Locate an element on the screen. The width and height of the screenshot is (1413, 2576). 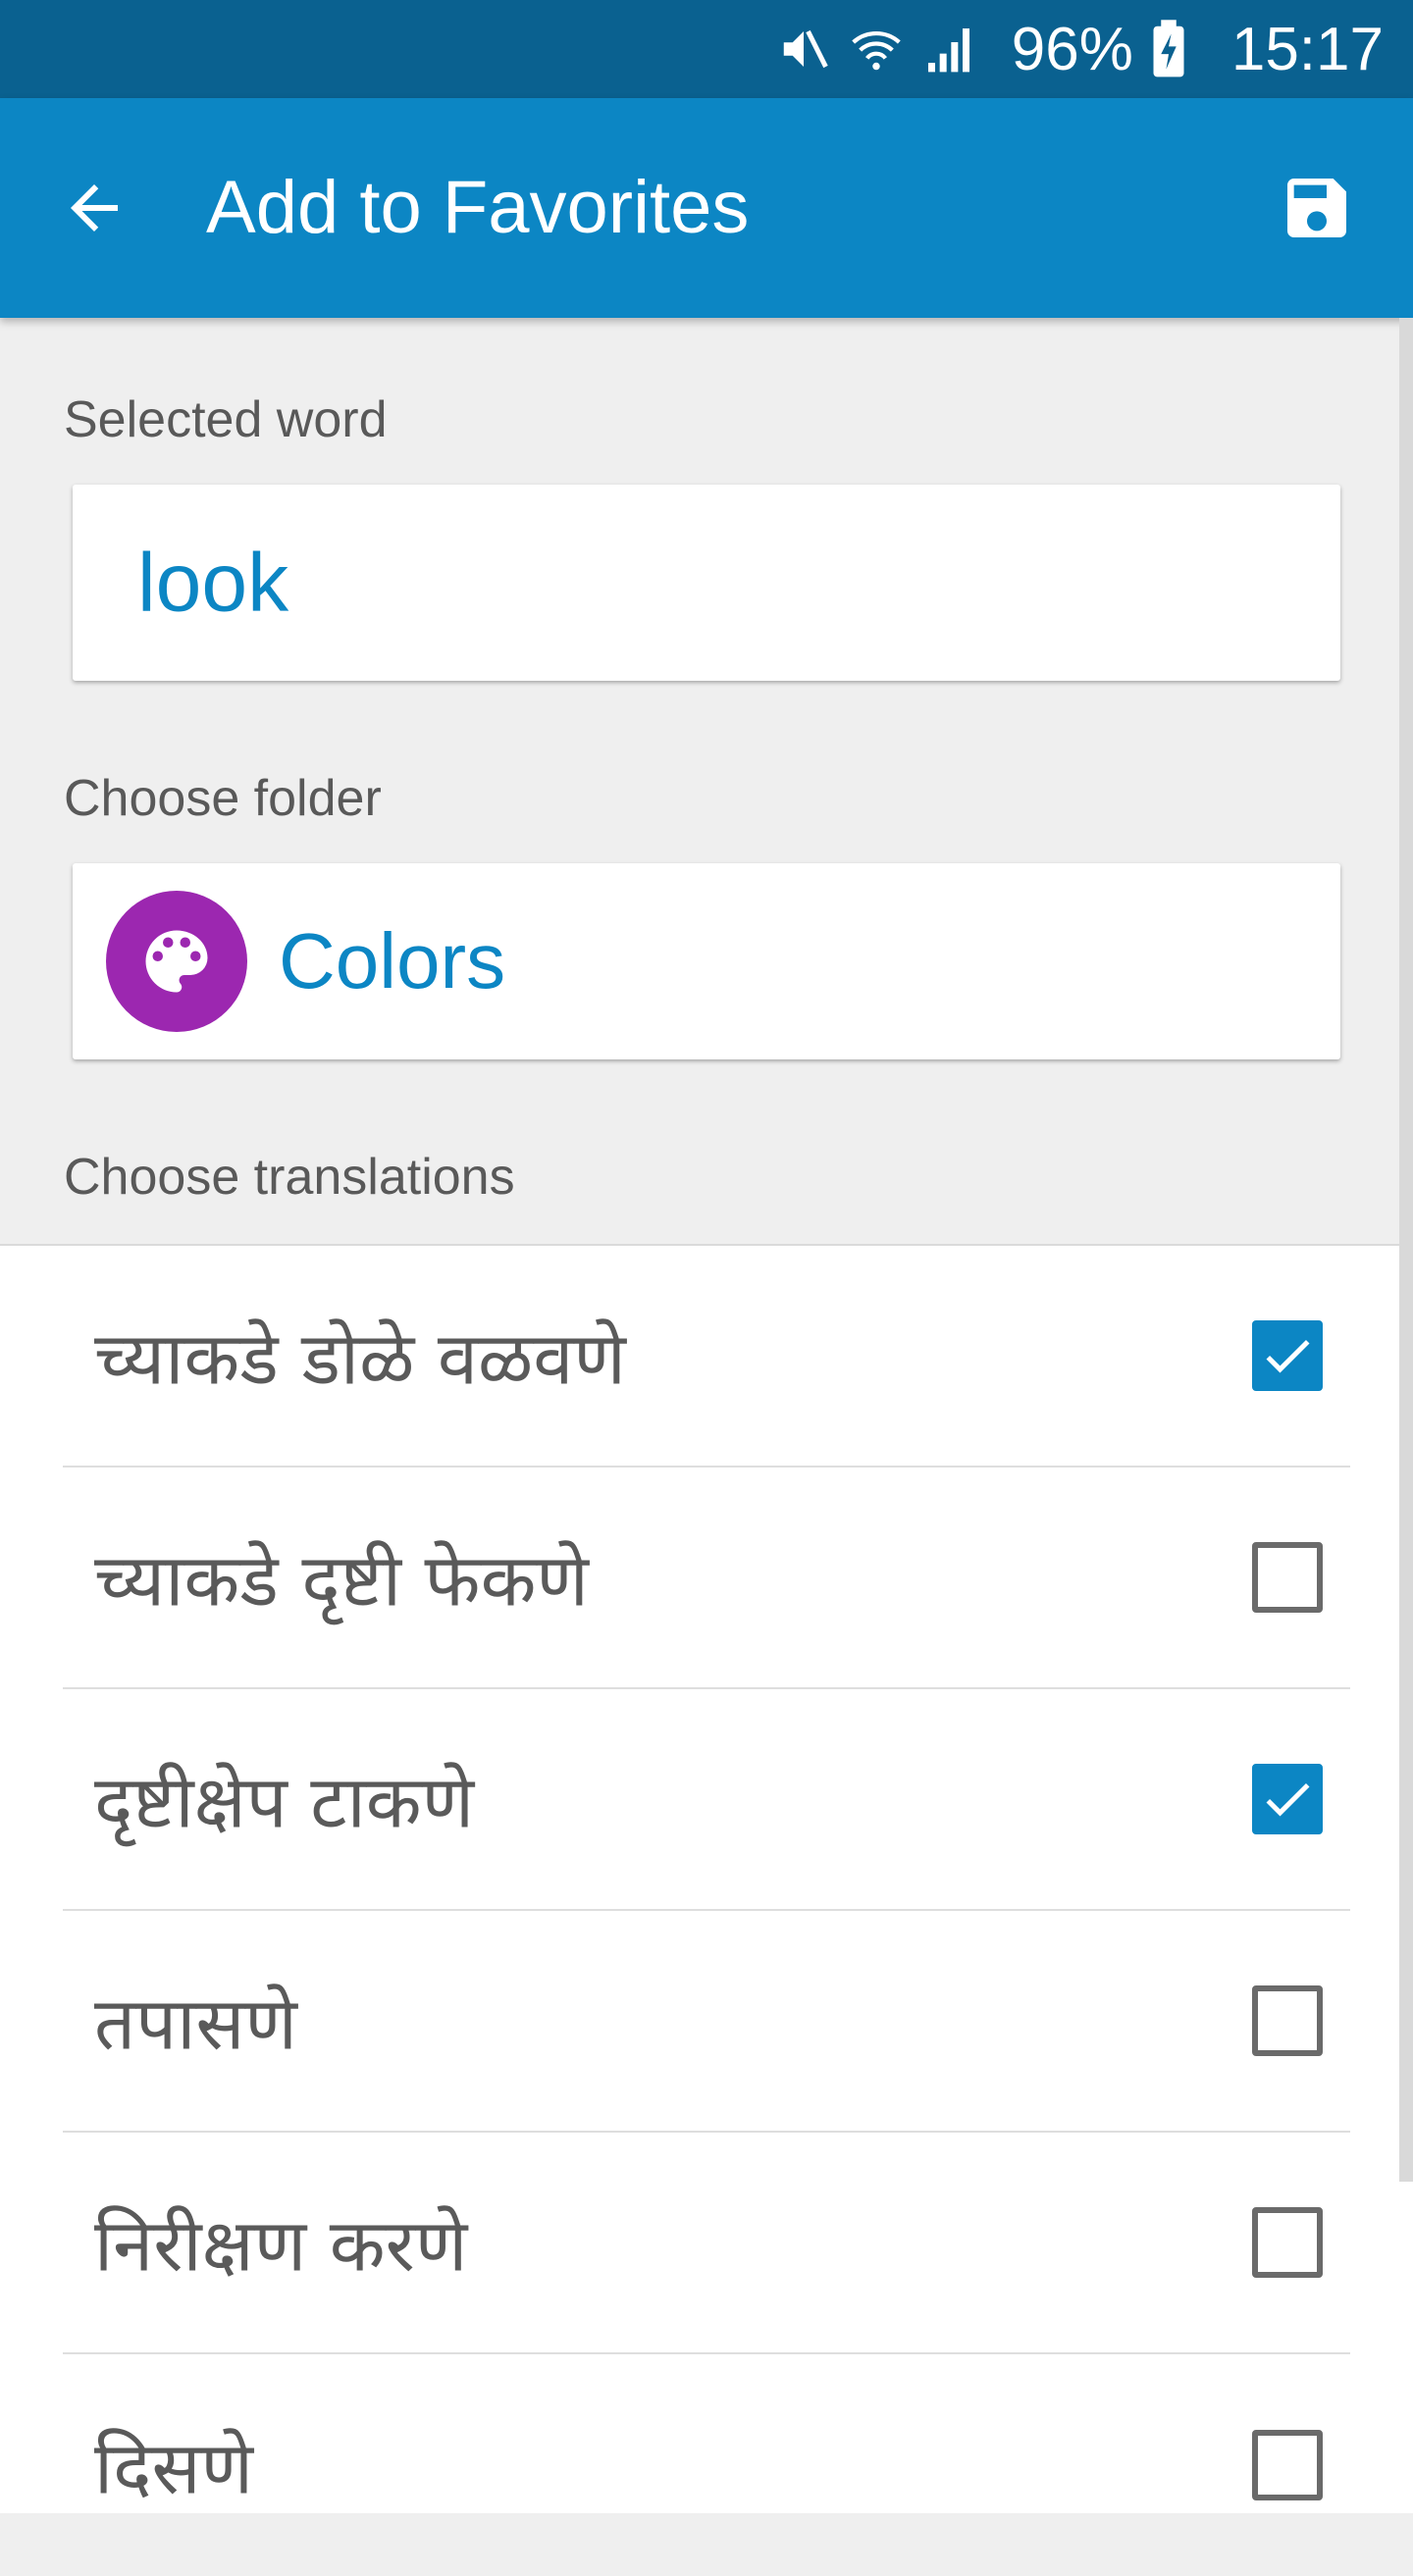
translation-label: निरीक्षण करणे is located at coordinates (281, 2246).